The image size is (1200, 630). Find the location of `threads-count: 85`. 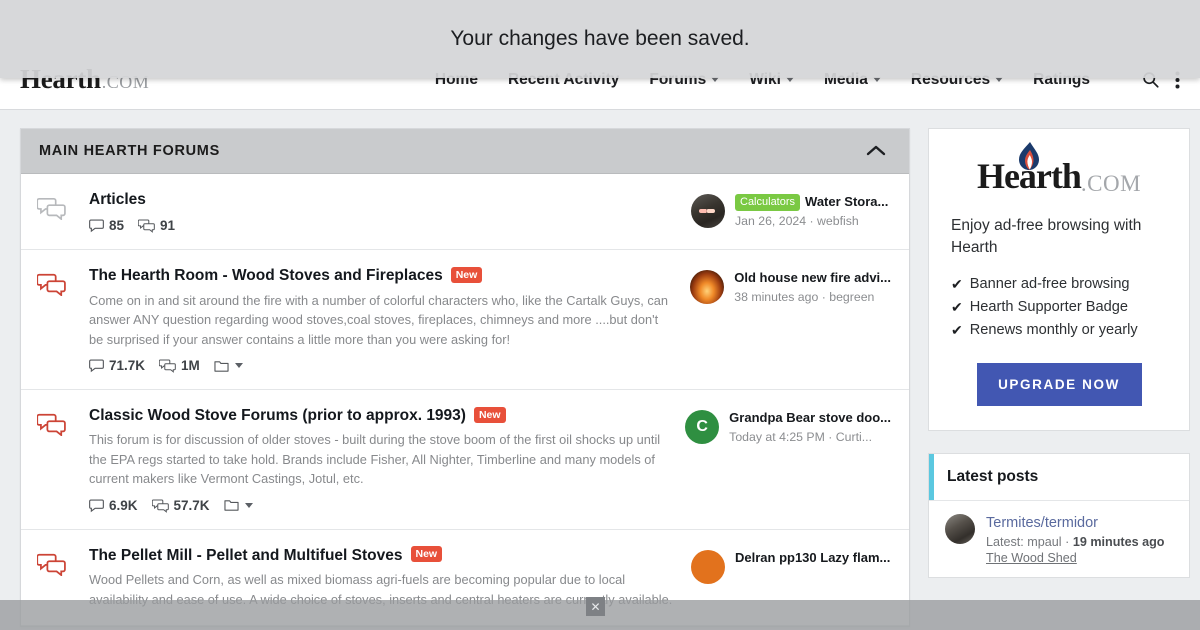

threads-count: 85 is located at coordinates (117, 226).